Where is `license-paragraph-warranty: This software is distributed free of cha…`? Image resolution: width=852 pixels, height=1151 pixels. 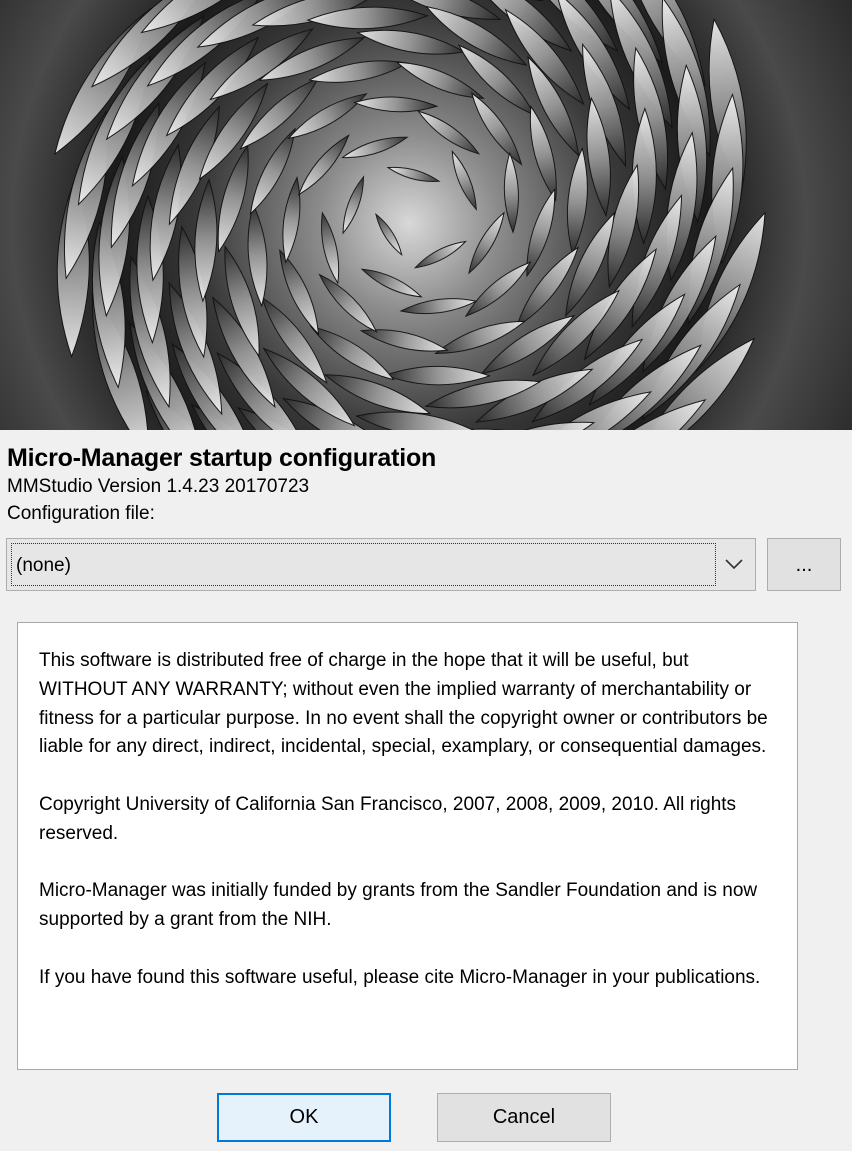 license-paragraph-warranty: This software is distributed free of cha… is located at coordinates (403, 704).